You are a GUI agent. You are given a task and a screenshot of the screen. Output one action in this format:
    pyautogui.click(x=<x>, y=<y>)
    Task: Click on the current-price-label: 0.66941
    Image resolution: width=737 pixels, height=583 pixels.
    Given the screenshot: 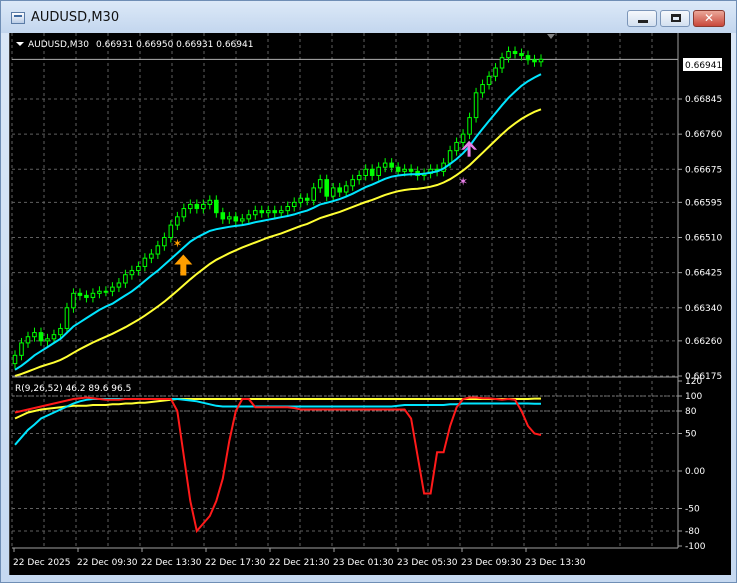 What is the action you would take?
    pyautogui.click(x=703, y=66)
    